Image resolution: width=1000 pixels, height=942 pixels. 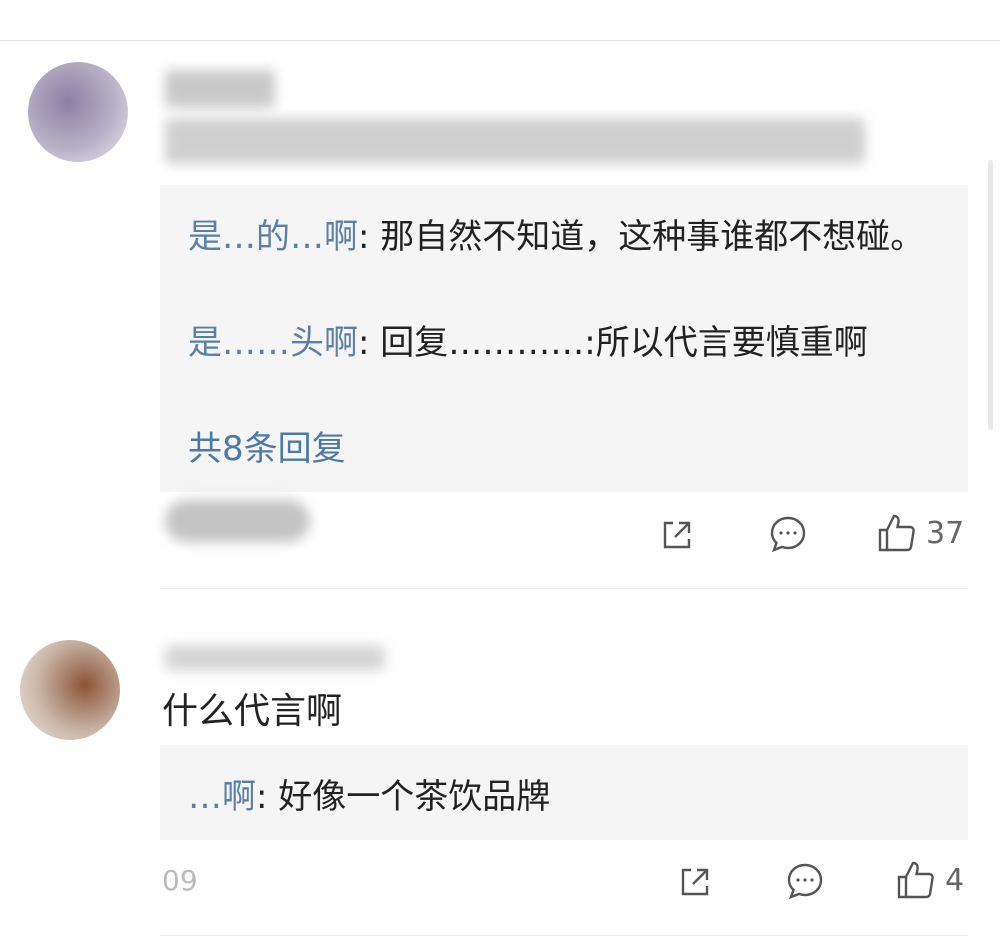 I want to click on reply-item: 是…的…啊: 那自然不知道，这种事谁都不想碰。, so click(x=558, y=237).